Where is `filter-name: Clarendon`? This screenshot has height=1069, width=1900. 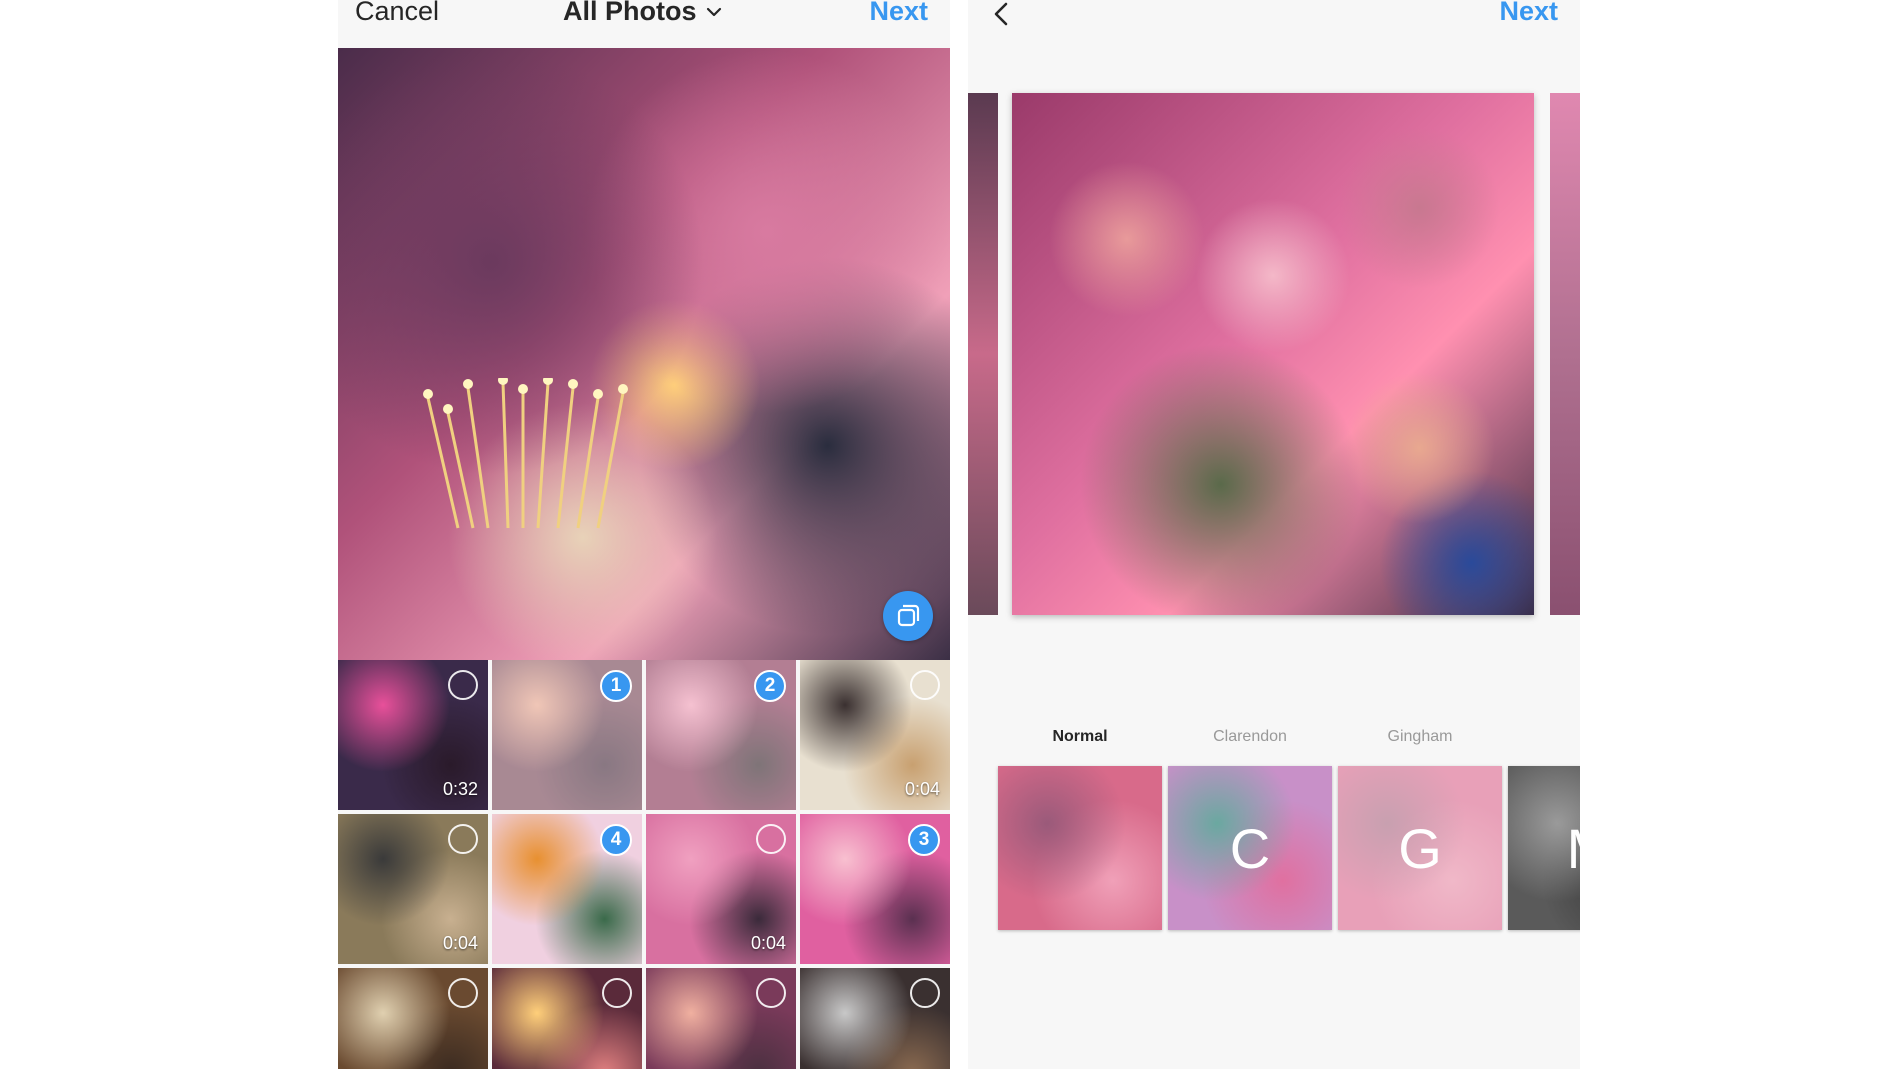
filter-name: Clarendon is located at coordinates (1250, 736).